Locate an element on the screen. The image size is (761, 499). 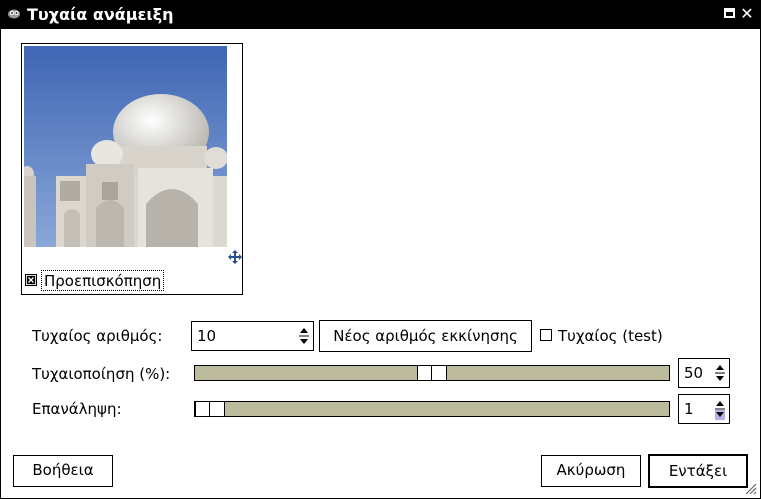
randomization-slider is located at coordinates (432, 373).